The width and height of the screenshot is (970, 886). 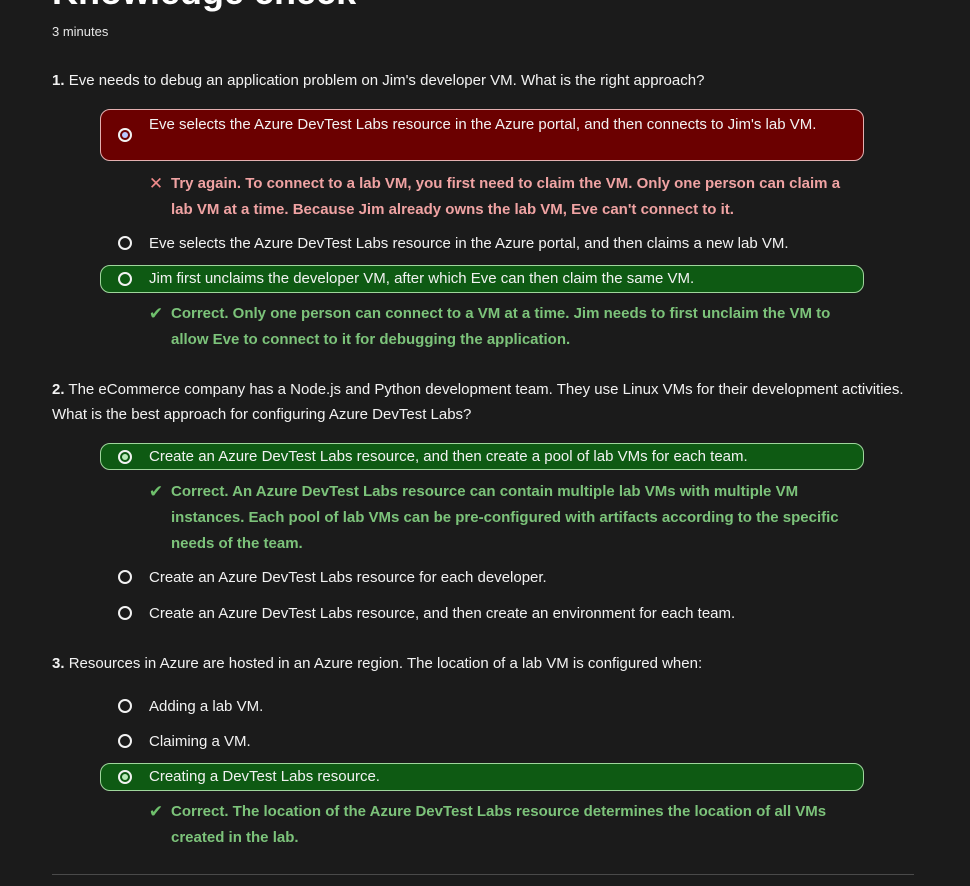 I want to click on choice-label: Claiming a VM., so click(x=200, y=741).